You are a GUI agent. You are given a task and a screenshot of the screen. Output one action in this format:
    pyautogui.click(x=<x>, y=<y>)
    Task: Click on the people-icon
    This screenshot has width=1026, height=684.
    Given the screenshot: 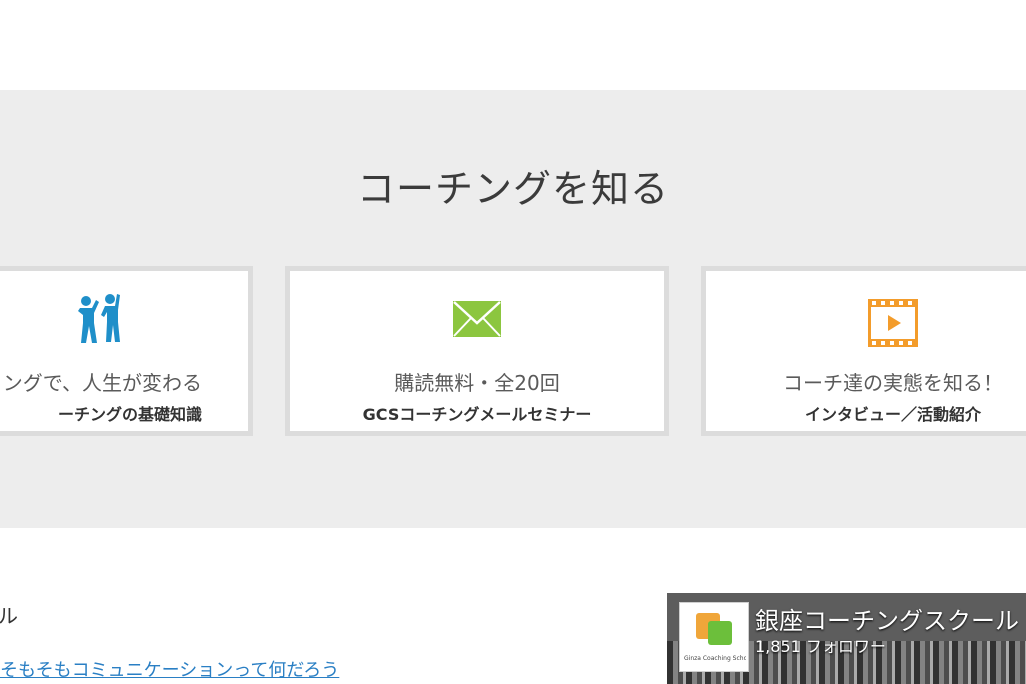 What is the action you would take?
    pyautogui.click(x=100, y=321)
    